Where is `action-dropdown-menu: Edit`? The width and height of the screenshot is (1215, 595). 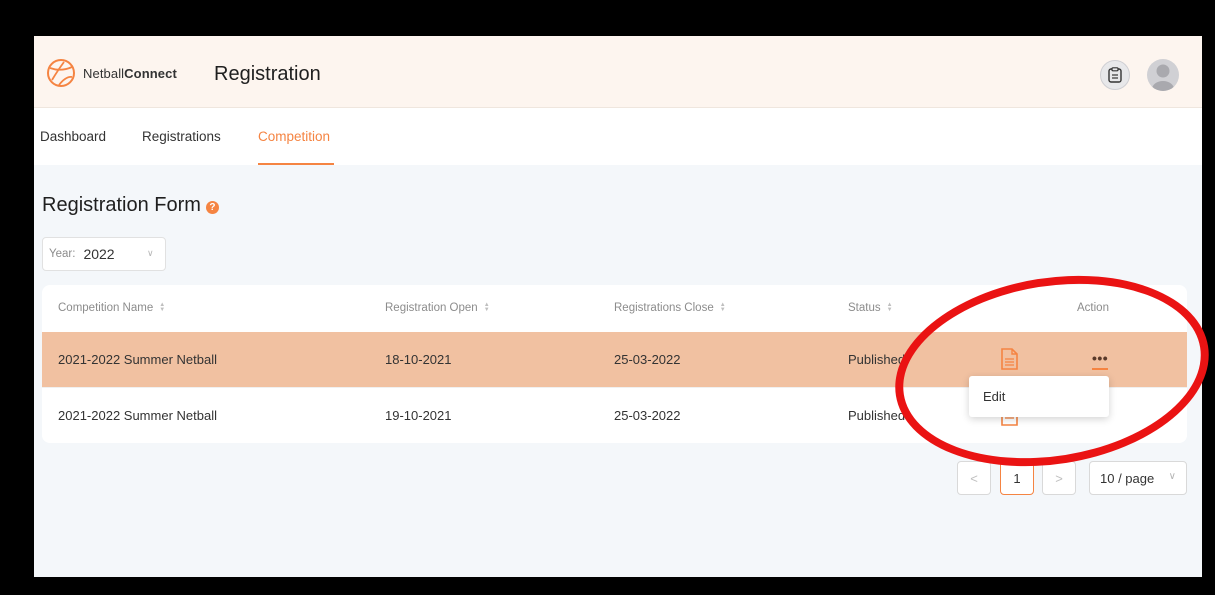
action-dropdown-menu: Edit is located at coordinates (1039, 396).